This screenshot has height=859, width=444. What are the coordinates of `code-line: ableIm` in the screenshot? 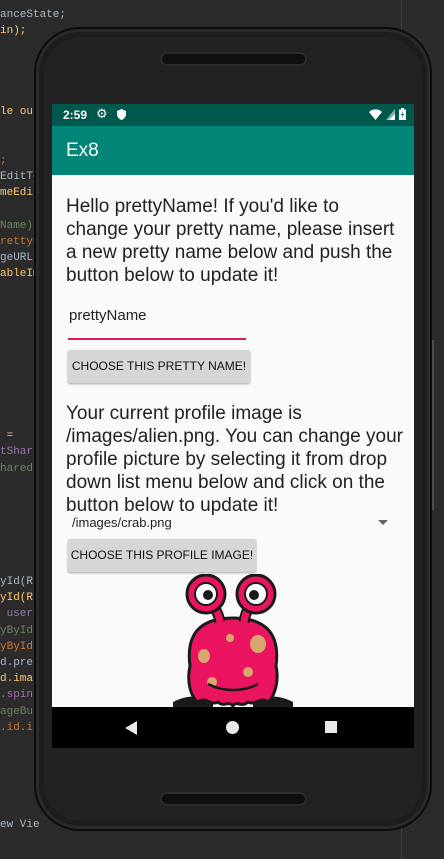 It's located at (20, 274).